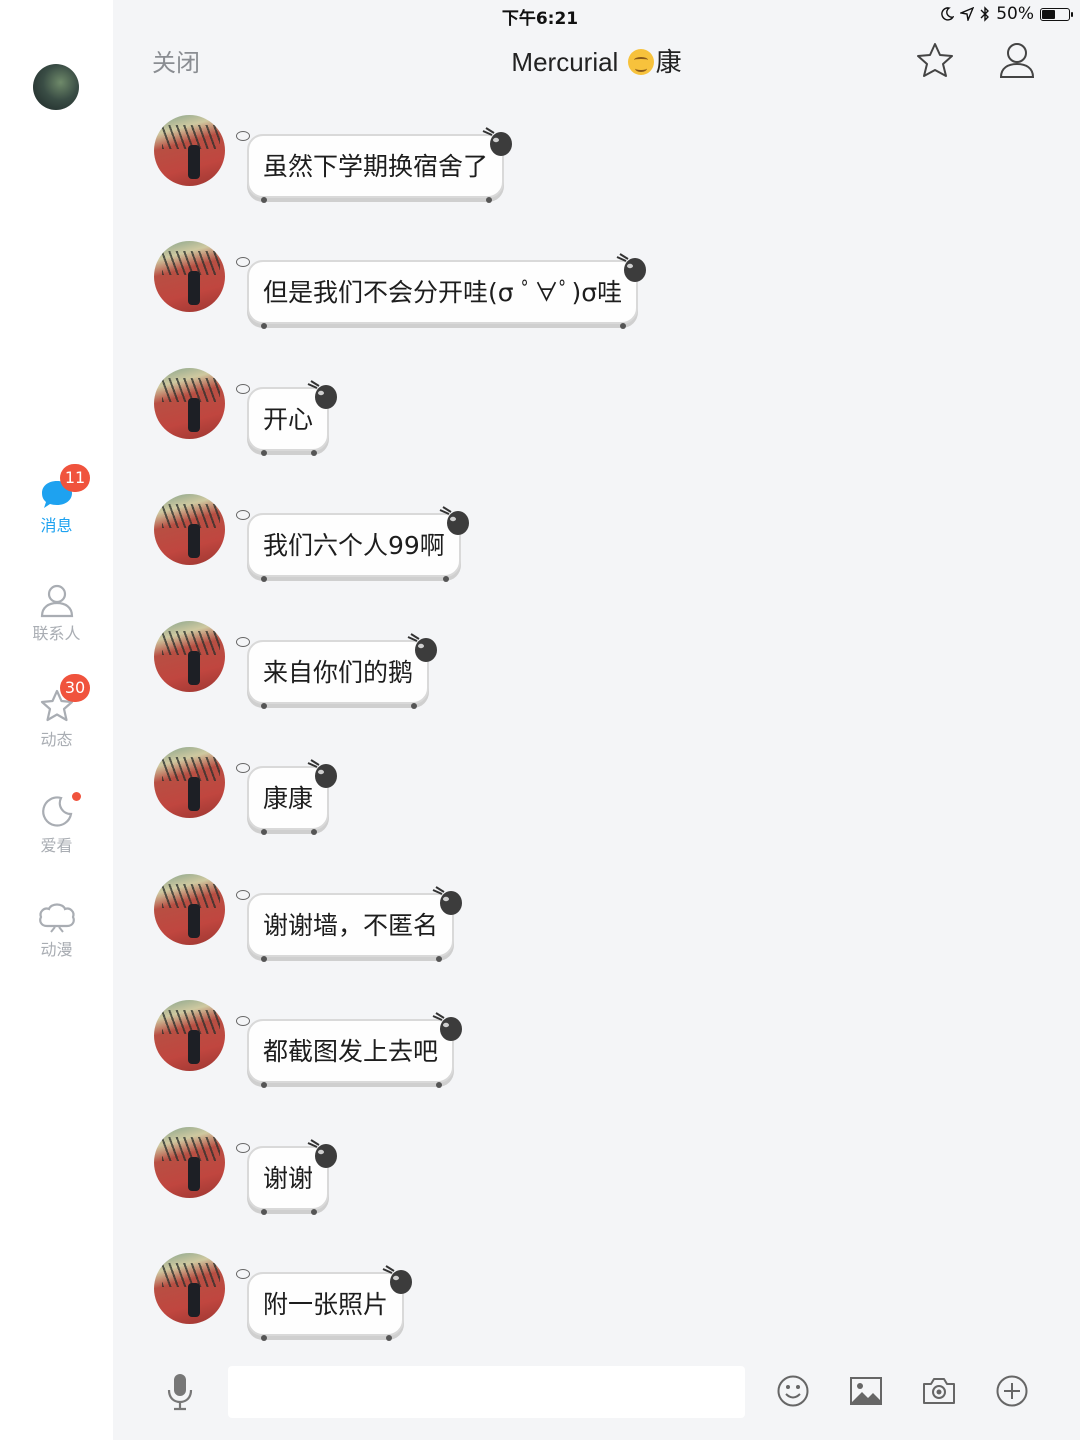 Image resolution: width=1080 pixels, height=1440 pixels. I want to click on message-input, so click(486, 1392).